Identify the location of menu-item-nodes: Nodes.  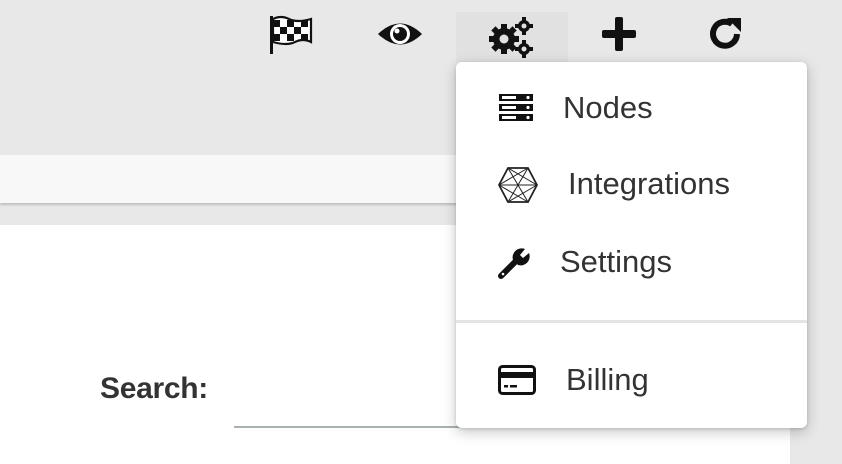
(631, 109).